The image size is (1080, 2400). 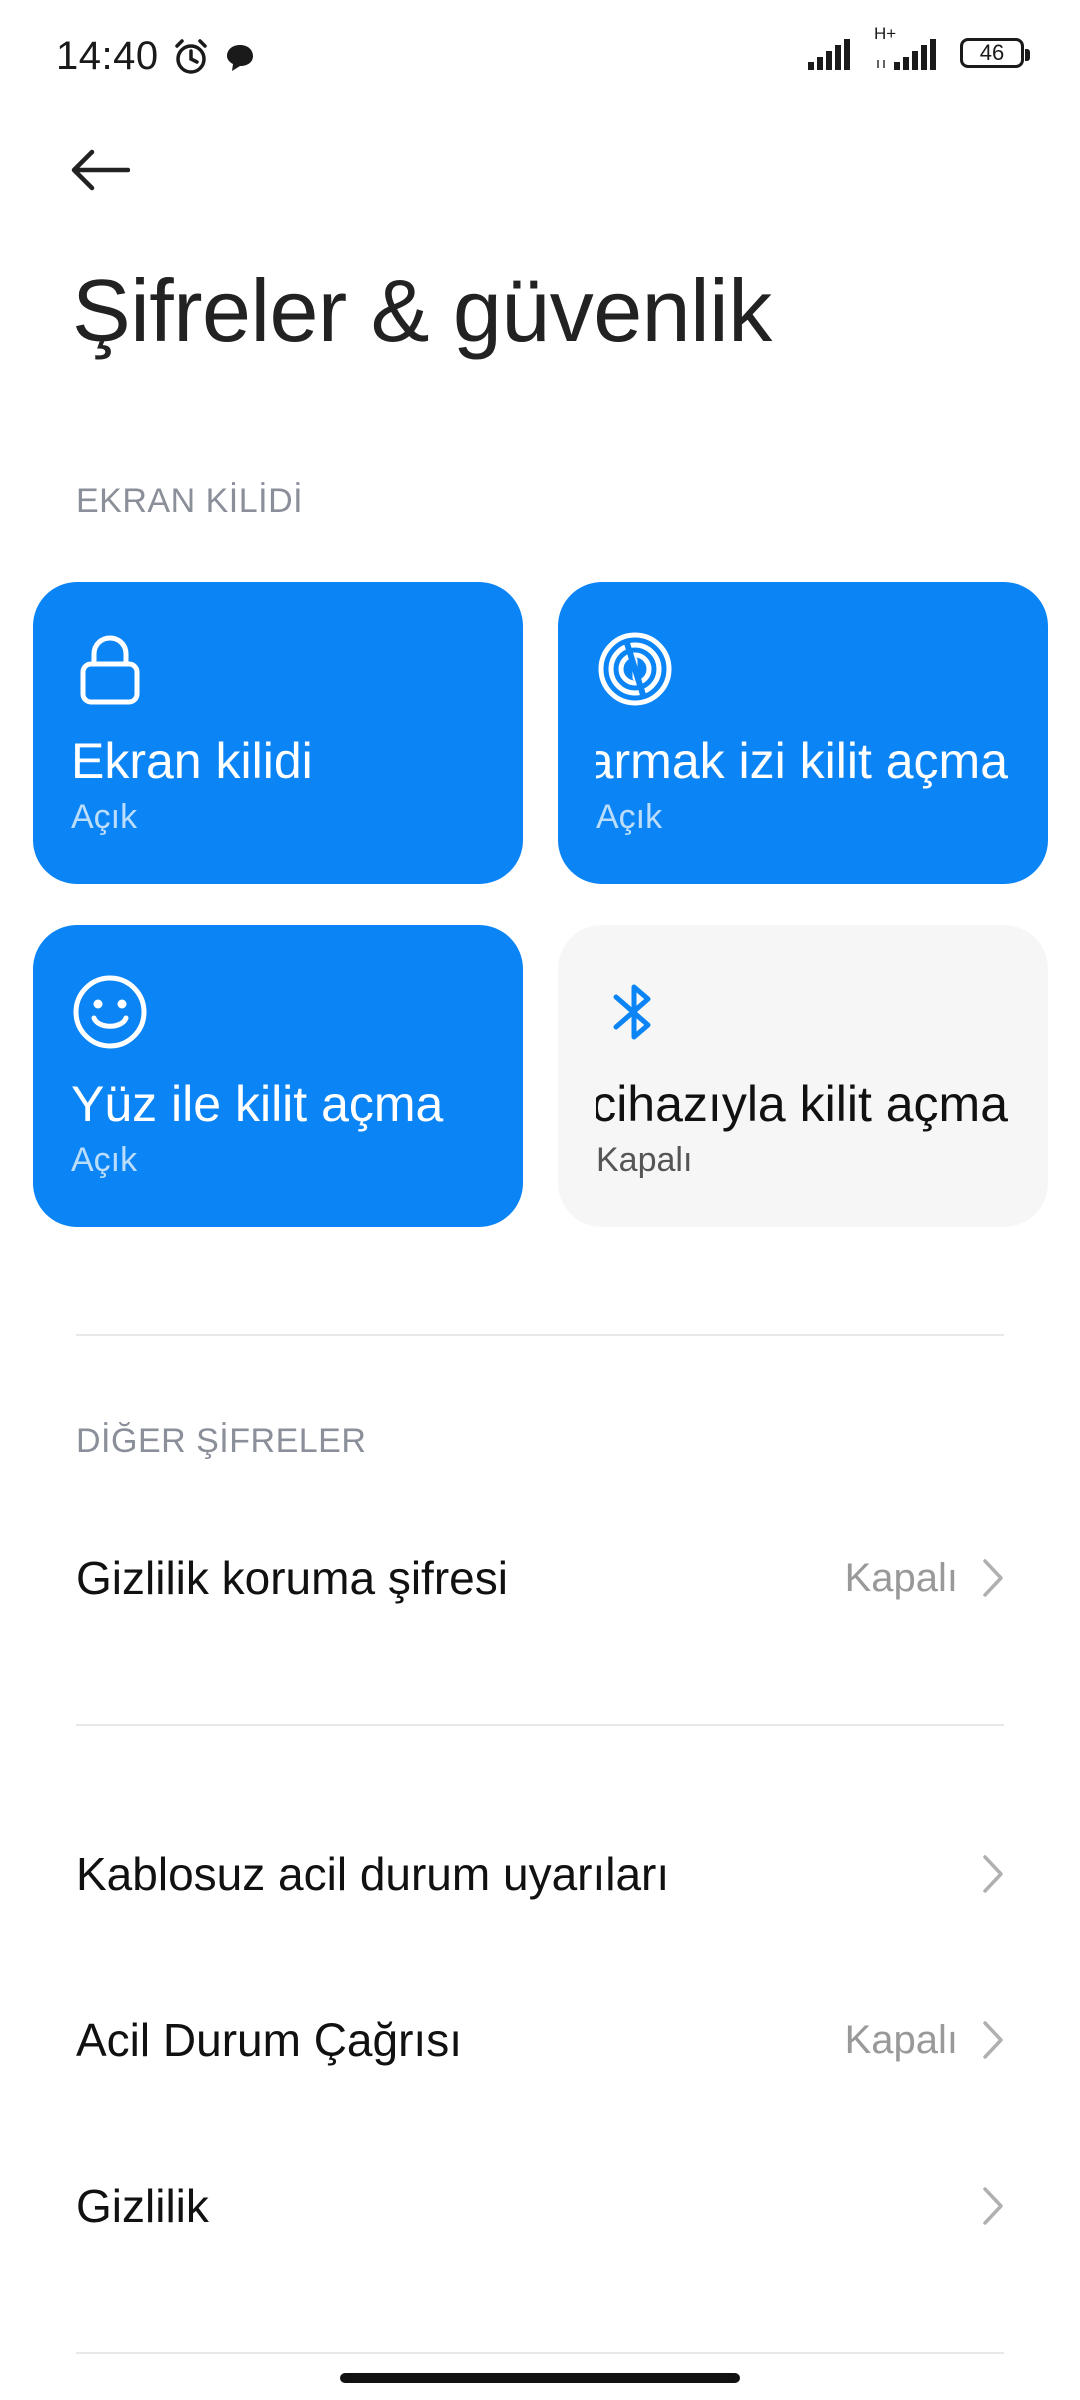 I want to click on tile-title: Bluetooth cihazıyla kilit açma, so click(x=802, y=1104).